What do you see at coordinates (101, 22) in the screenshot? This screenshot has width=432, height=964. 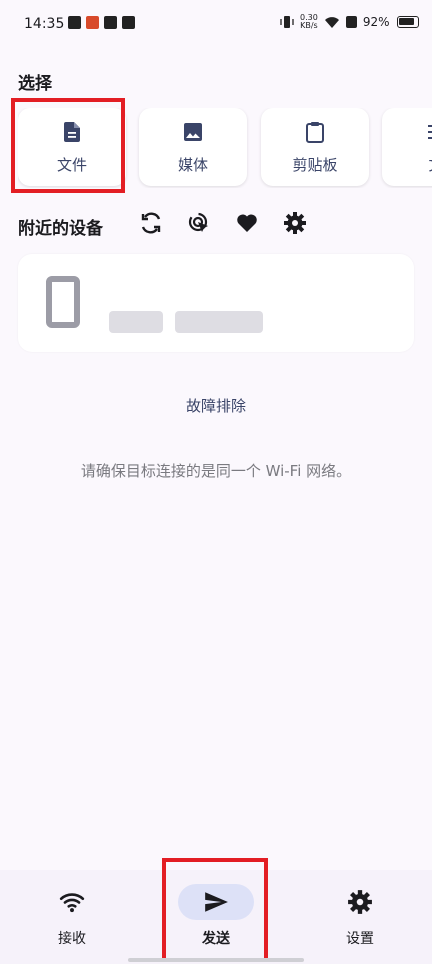 I see `notification-icons` at bounding box center [101, 22].